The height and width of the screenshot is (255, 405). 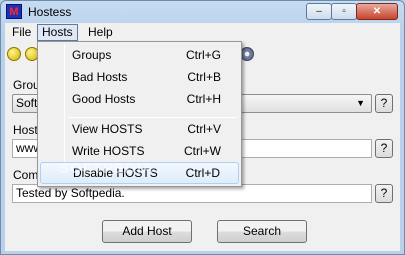 I want to click on menu-item-label: View HOSTS, so click(x=107, y=129).